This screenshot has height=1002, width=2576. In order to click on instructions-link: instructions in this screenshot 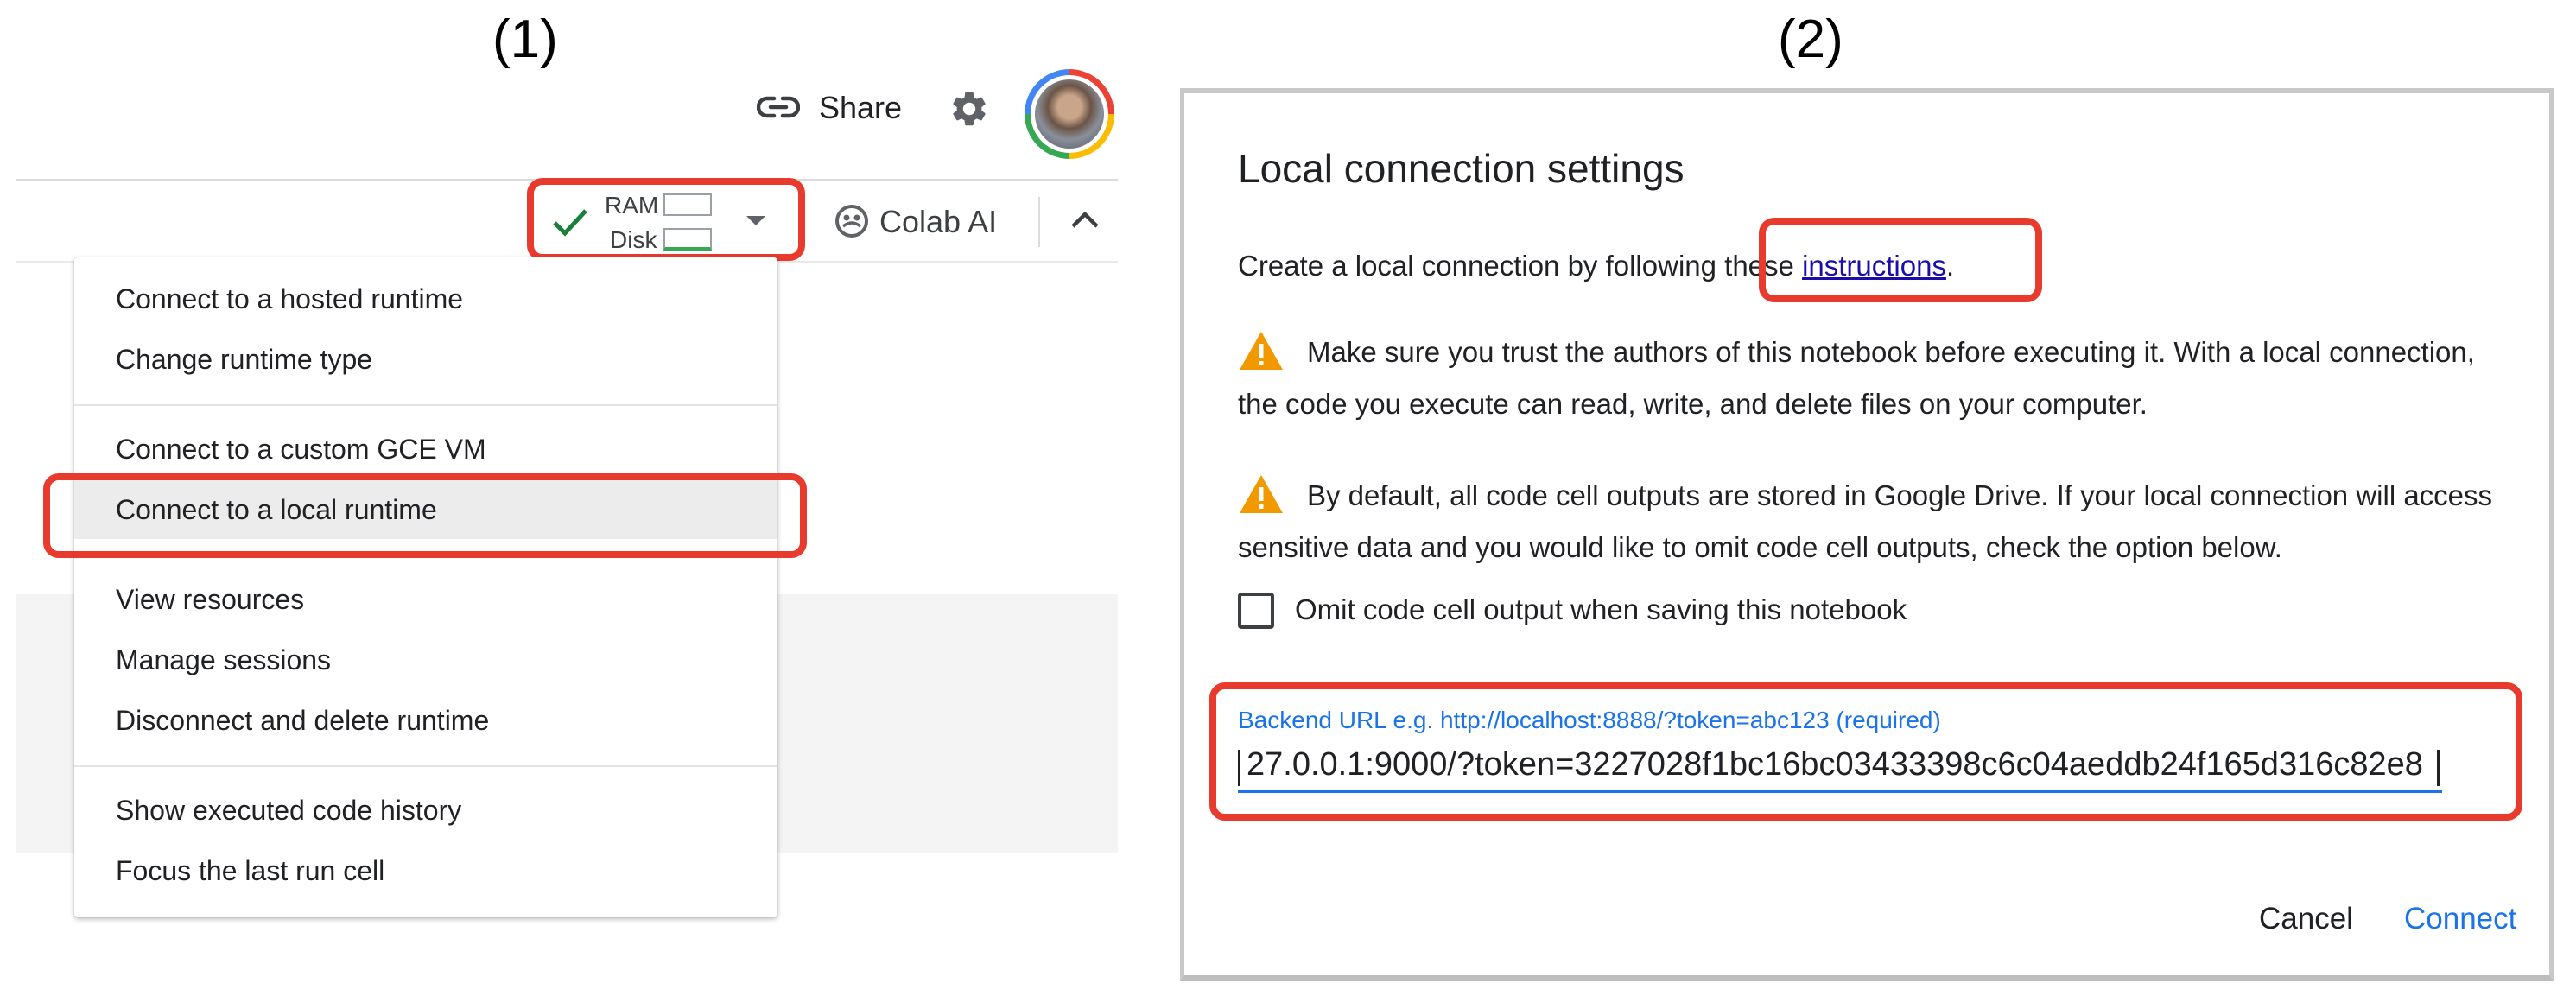, I will do `click(1874, 266)`.